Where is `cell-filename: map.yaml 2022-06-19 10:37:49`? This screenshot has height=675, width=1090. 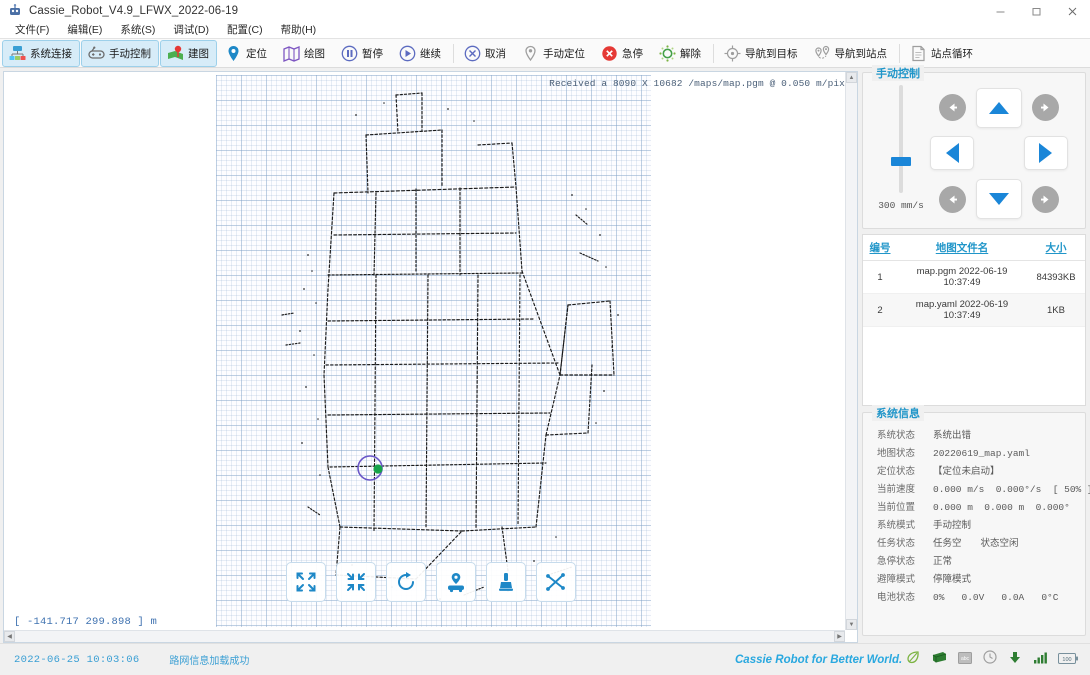
cell-filename: map.yaml 2022-06-19 10:37:49 is located at coordinates (962, 310).